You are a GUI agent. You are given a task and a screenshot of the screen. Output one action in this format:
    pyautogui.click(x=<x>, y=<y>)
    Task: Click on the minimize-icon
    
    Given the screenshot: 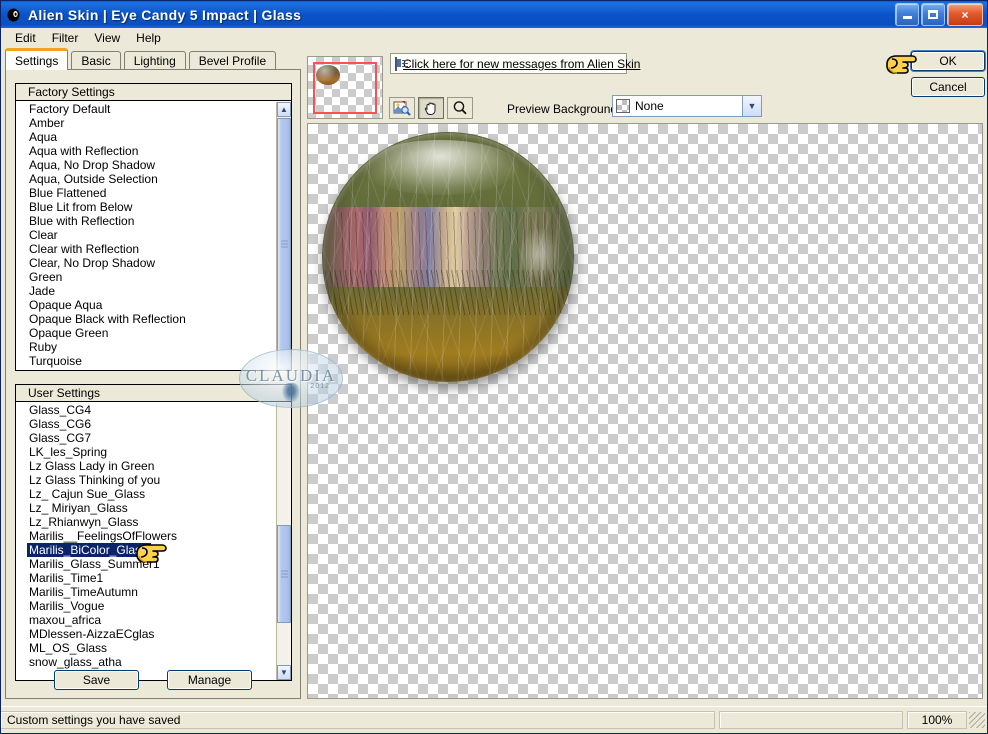 What is the action you would take?
    pyautogui.click(x=907, y=17)
    